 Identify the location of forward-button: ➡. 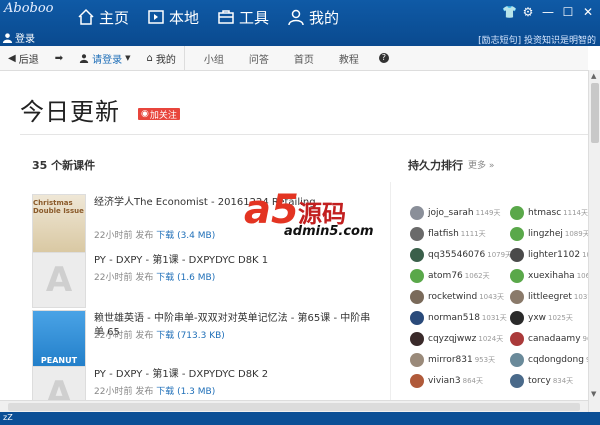
(59, 58).